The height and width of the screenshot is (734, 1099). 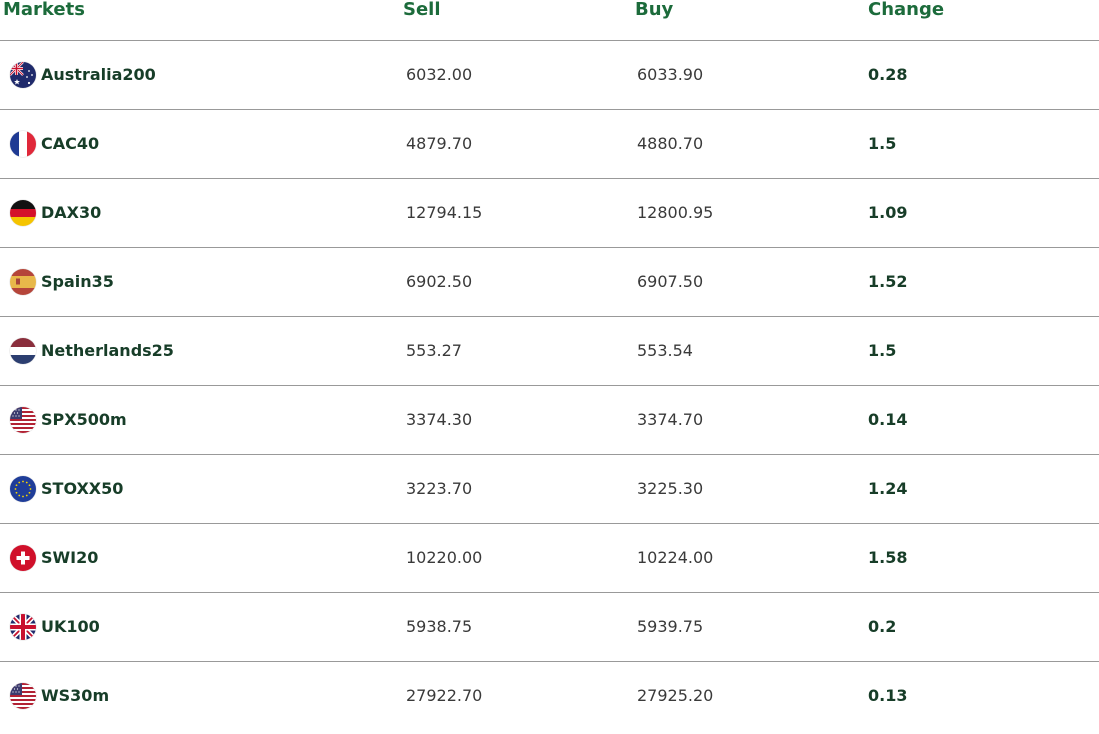 I want to click on france-flag-icon, so click(x=23, y=144).